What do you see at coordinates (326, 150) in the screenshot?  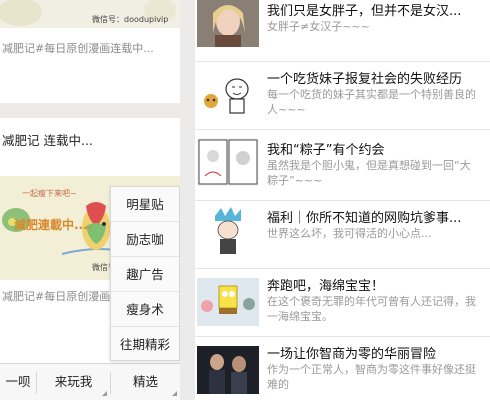 I see `article-title: 我和“粽子”有个约会` at bounding box center [326, 150].